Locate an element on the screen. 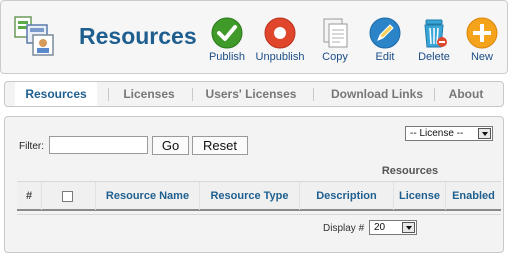  tab-download-links: Download Links is located at coordinates (377, 94).